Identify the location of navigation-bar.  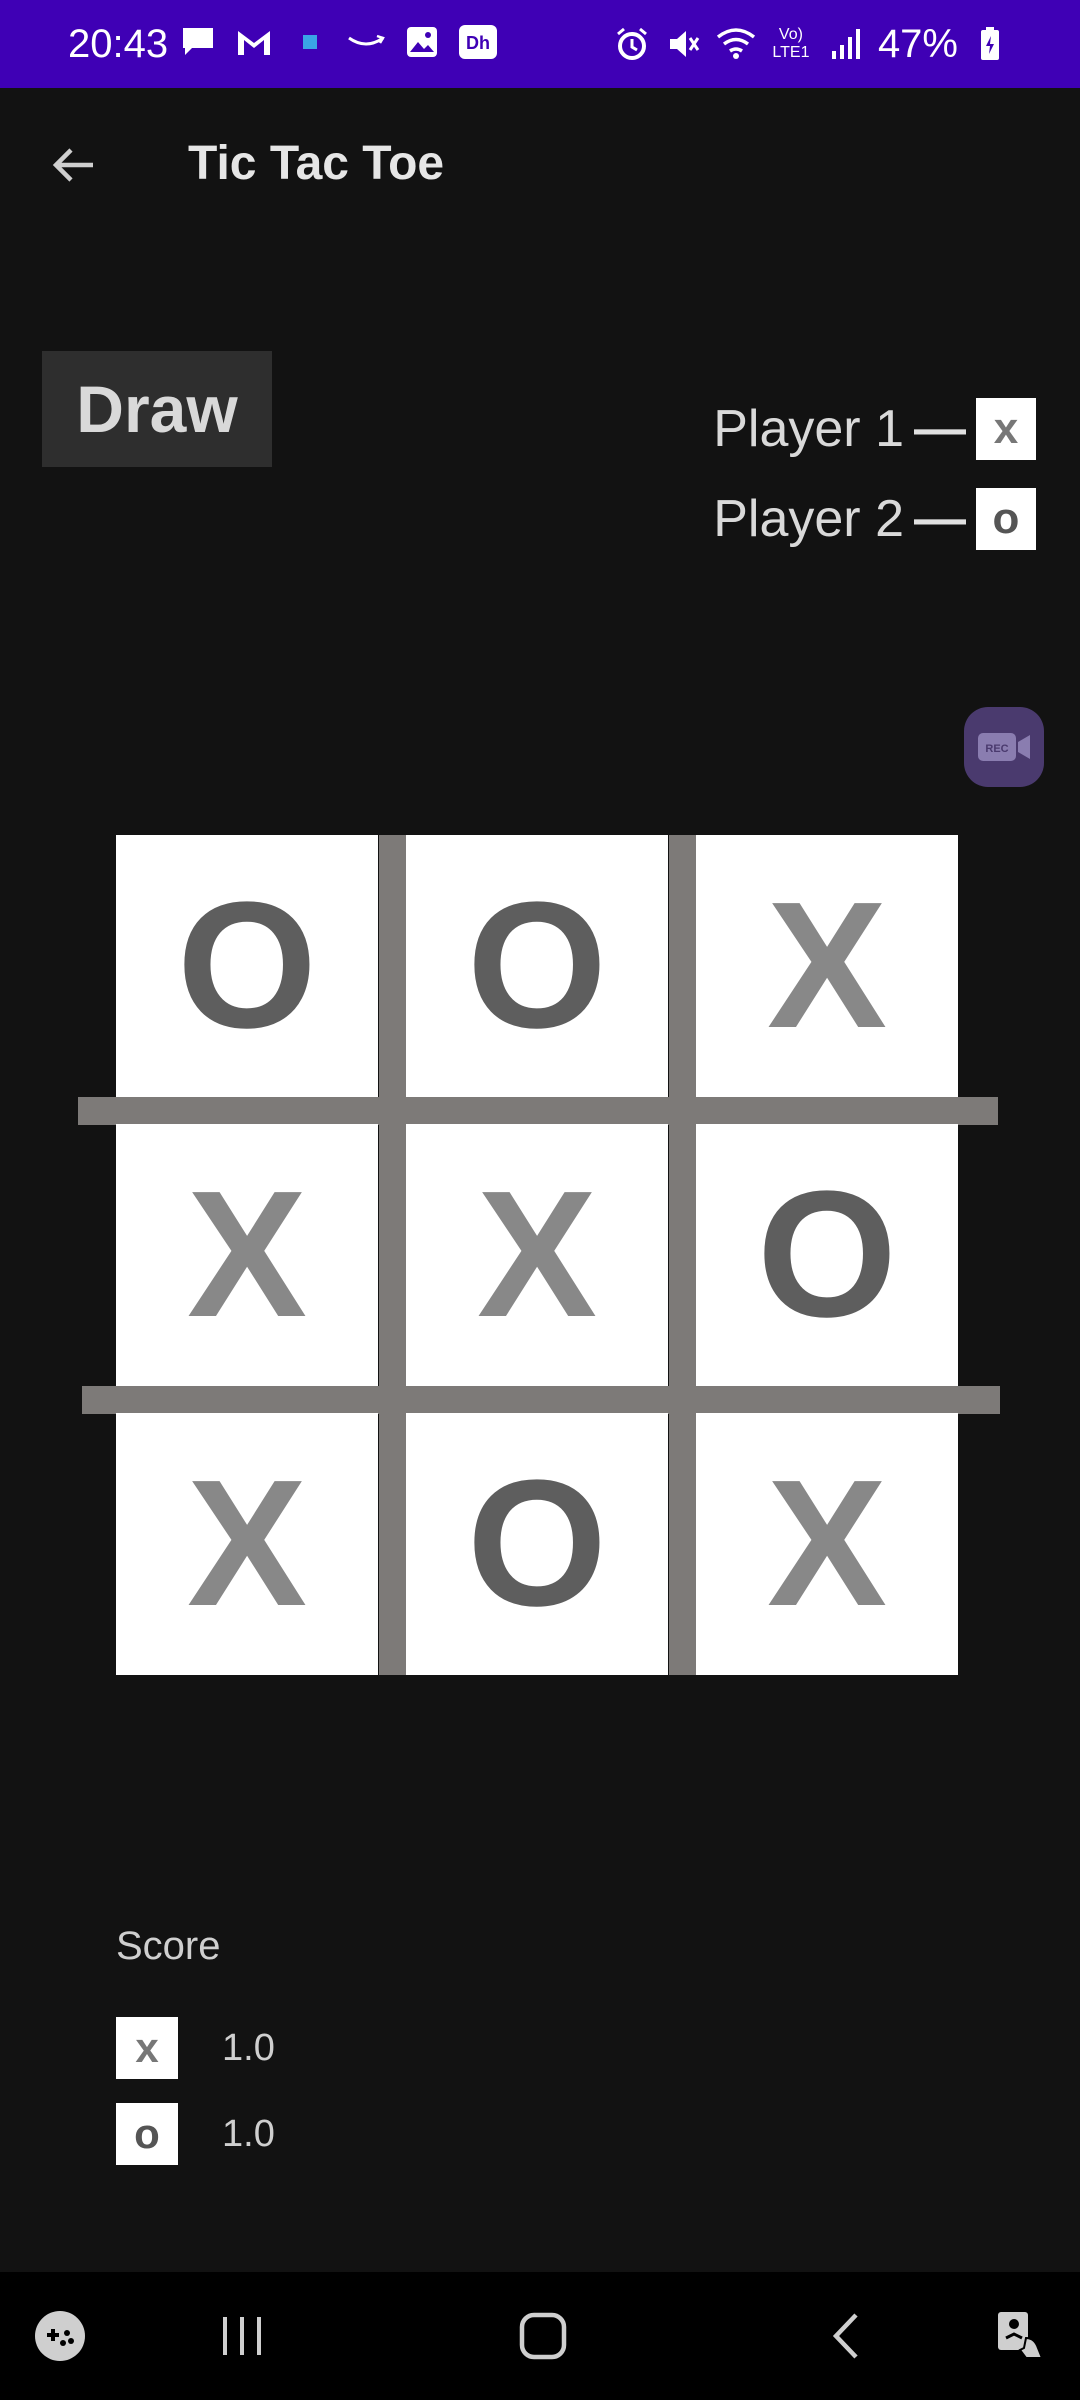
(540, 2336).